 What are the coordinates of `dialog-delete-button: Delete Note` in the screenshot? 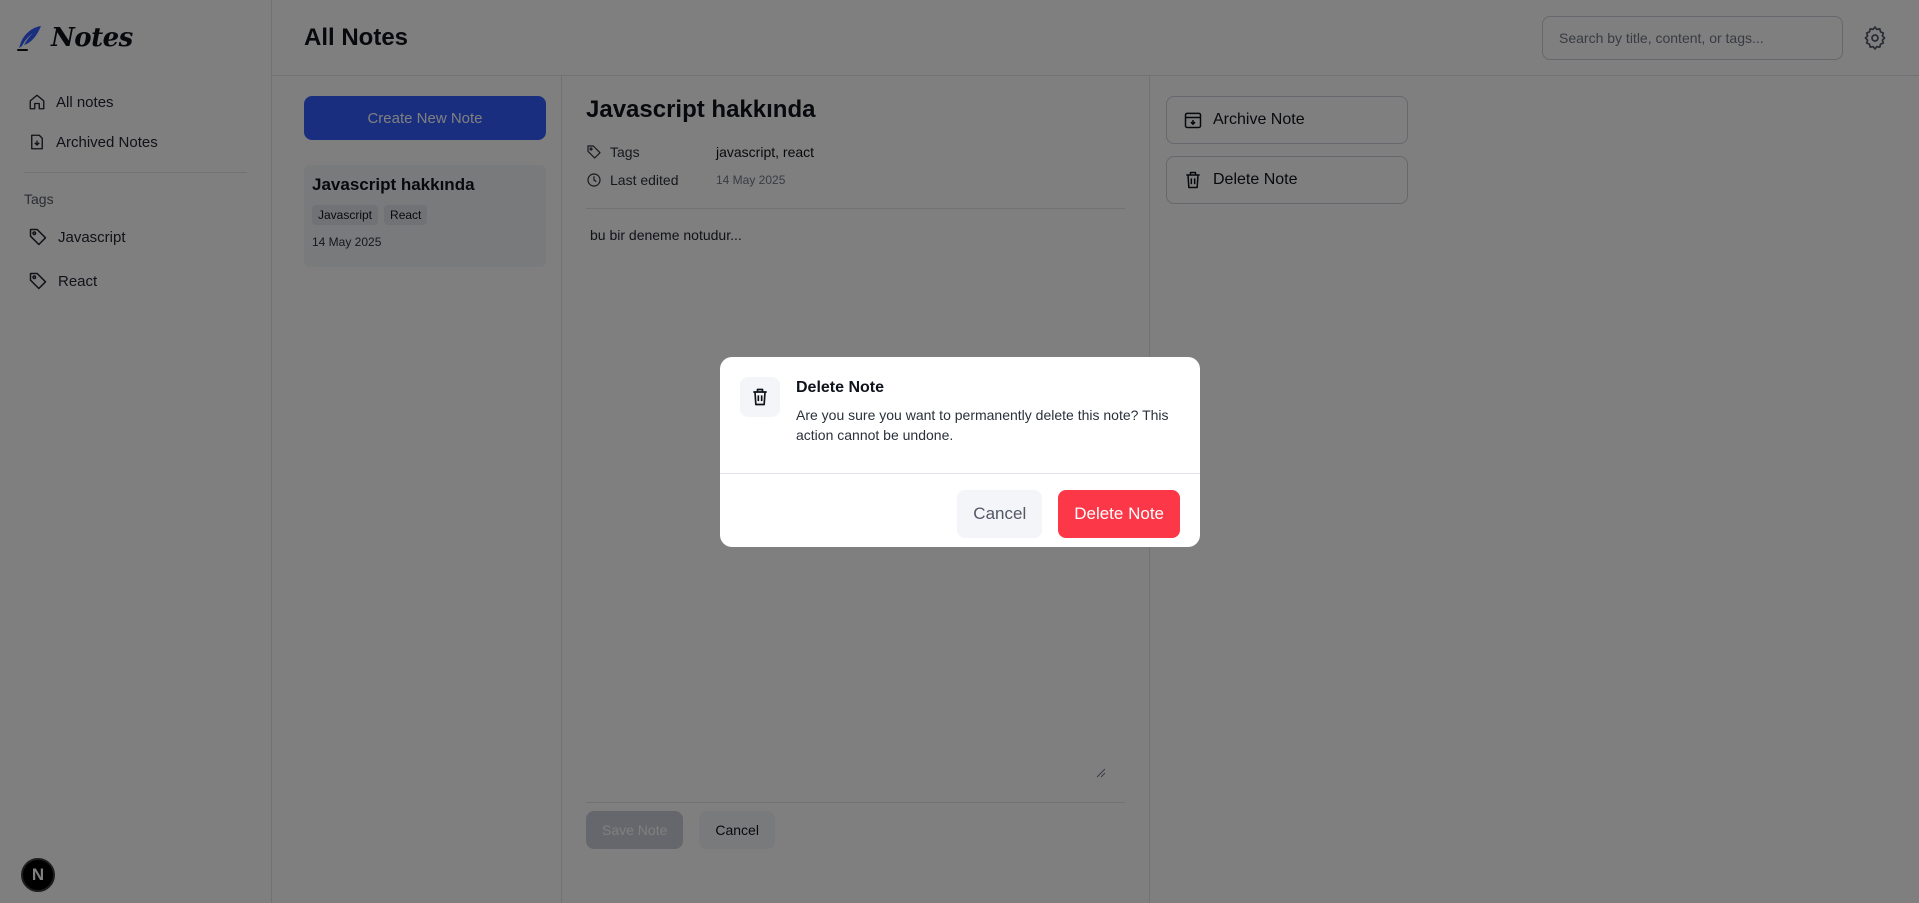 It's located at (1119, 514).